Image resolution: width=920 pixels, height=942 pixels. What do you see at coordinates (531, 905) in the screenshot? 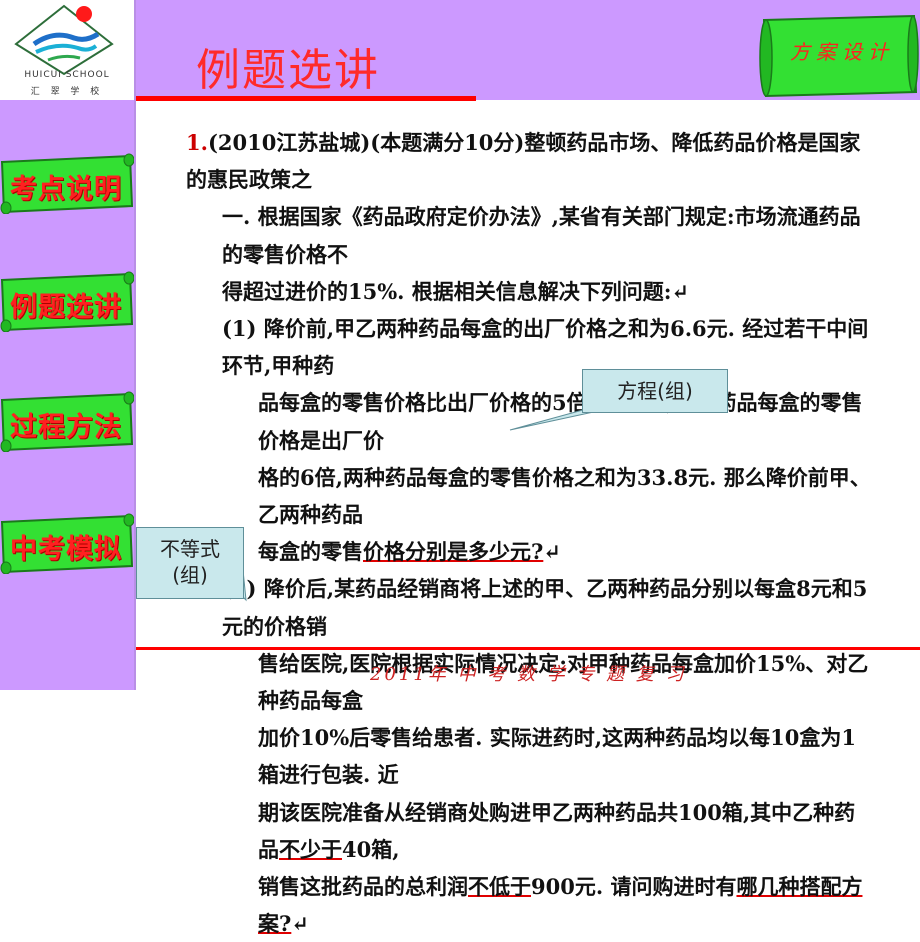
I see `part2-line: 销售这批药品的总利润不低于900元. 请问购进时有哪几种搭配方案?↵` at bounding box center [531, 905].